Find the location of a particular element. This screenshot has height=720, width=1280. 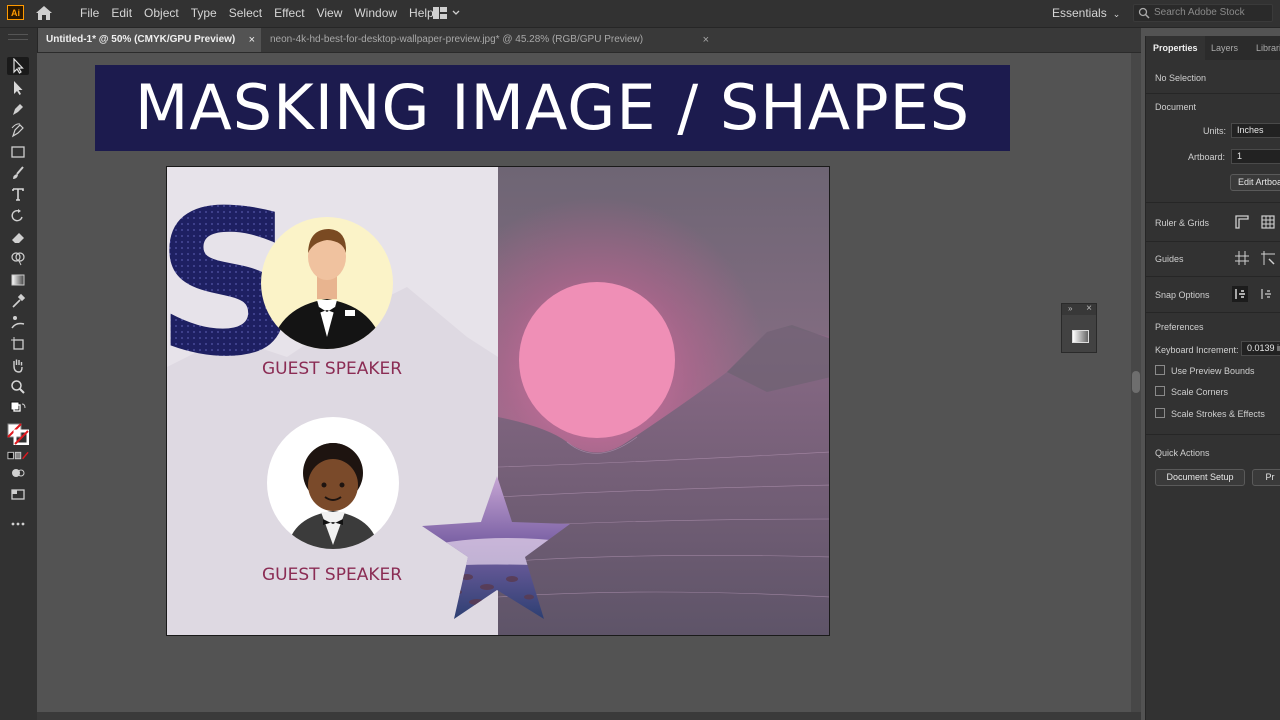

scrollbar-thumb is located at coordinates (1136, 382).